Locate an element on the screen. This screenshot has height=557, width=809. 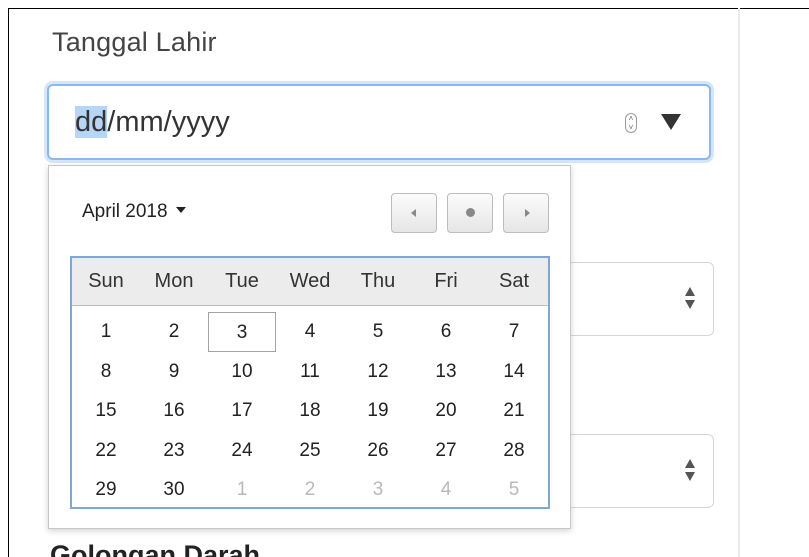
calendar-day: 7 is located at coordinates (514, 332).